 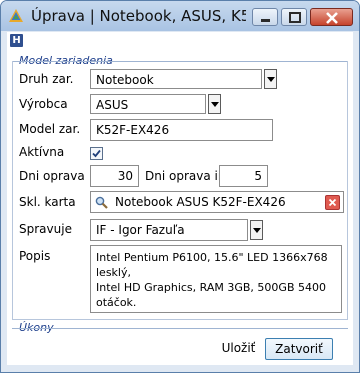 What do you see at coordinates (169, 230) in the screenshot?
I see `spravuje-select: IF - Igor Fazuľa` at bounding box center [169, 230].